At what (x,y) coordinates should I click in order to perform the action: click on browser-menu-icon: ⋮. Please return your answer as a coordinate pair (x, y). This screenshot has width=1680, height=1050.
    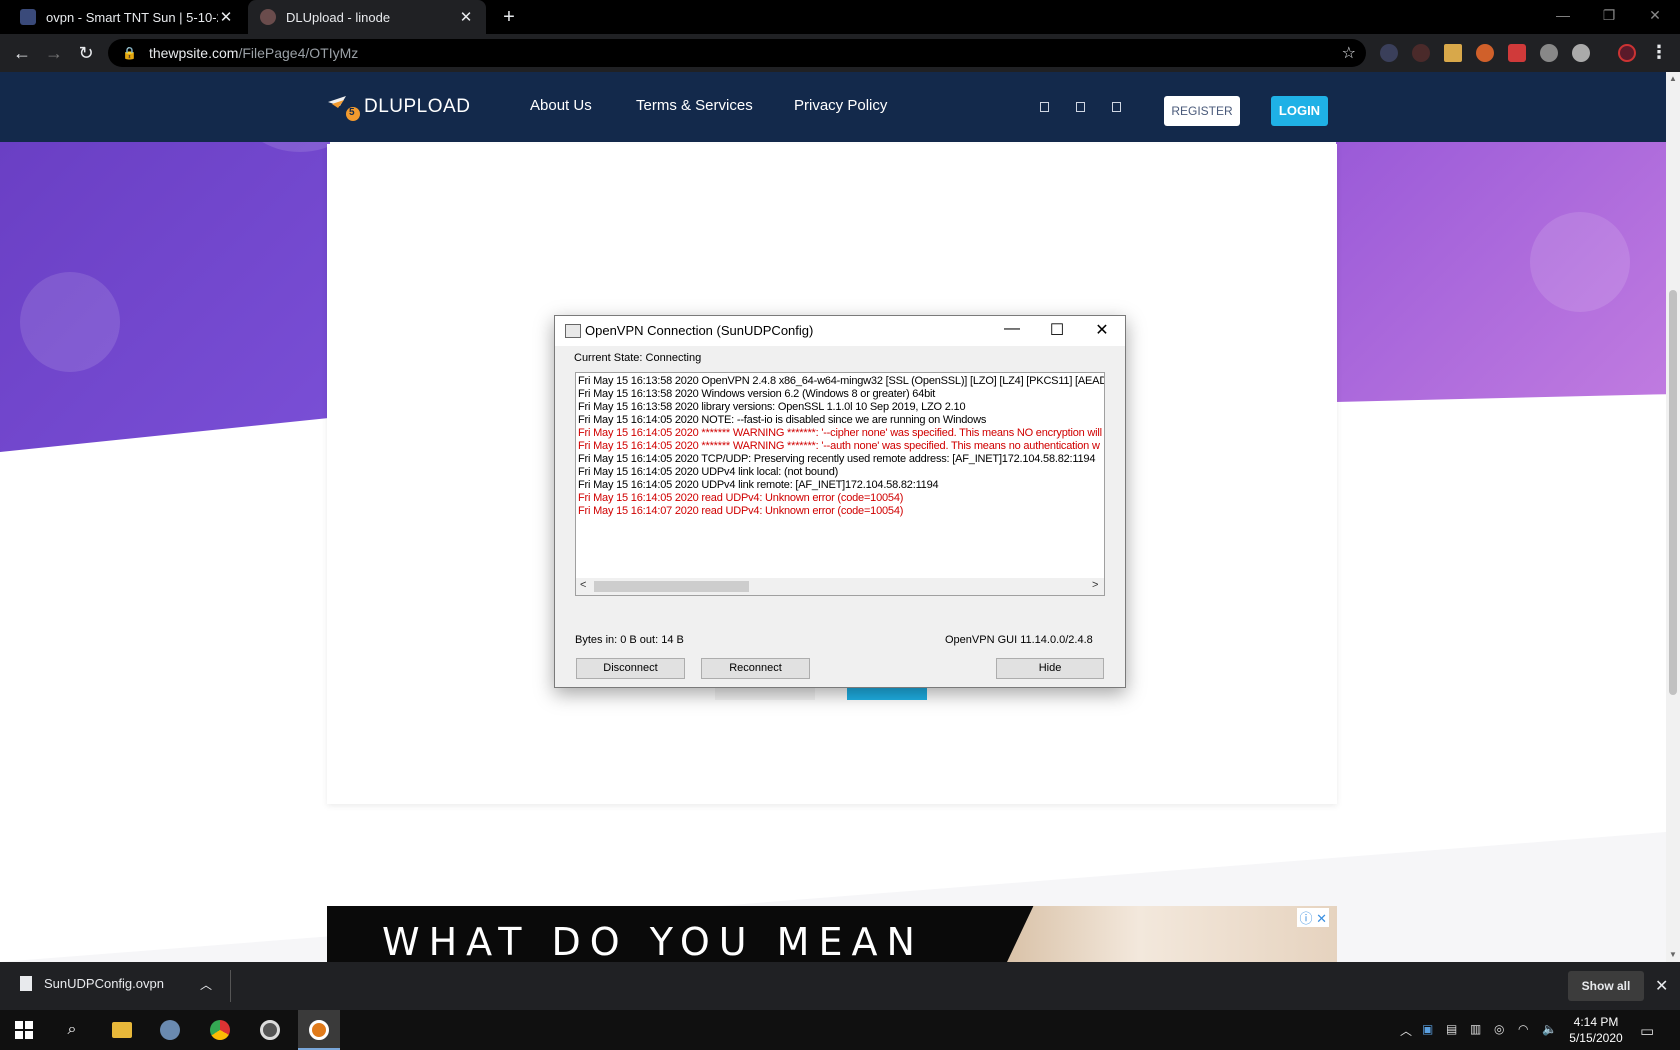
    Looking at the image, I should click on (1659, 52).